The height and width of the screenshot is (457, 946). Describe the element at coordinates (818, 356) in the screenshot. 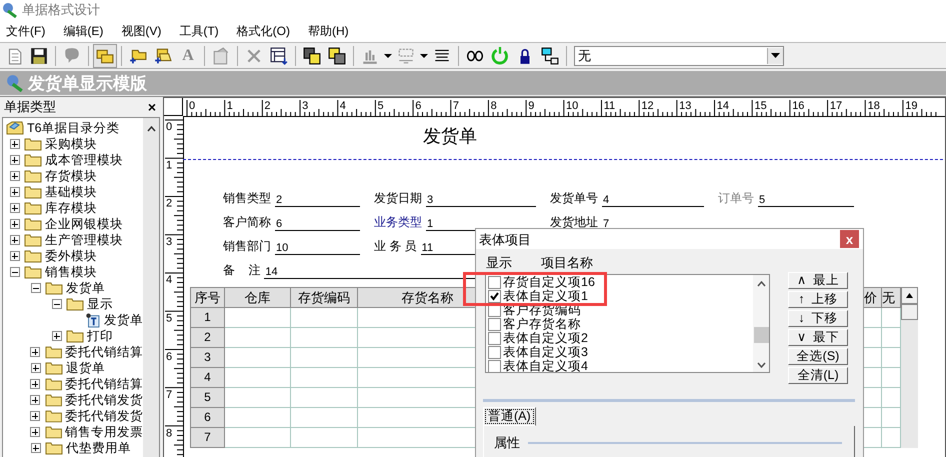

I see `action-button: 全选(S)` at that location.